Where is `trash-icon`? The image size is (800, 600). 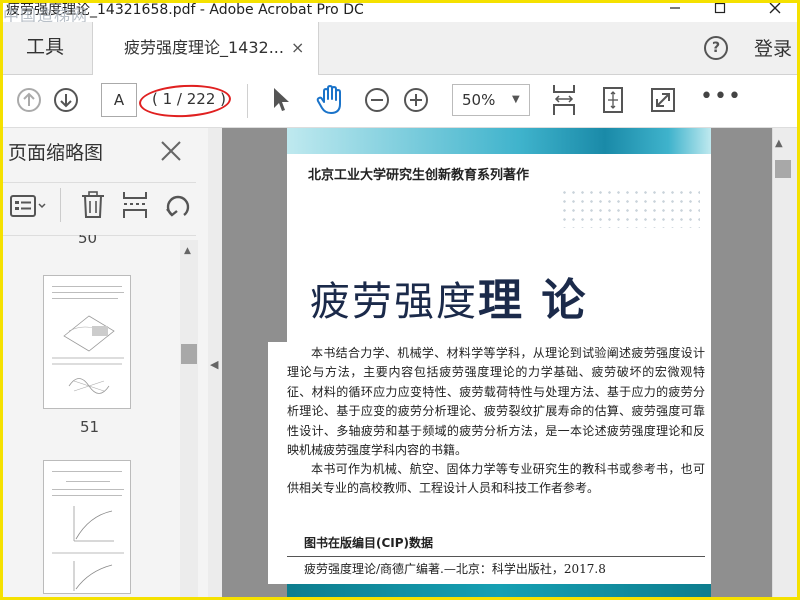
trash-icon is located at coordinates (93, 204).